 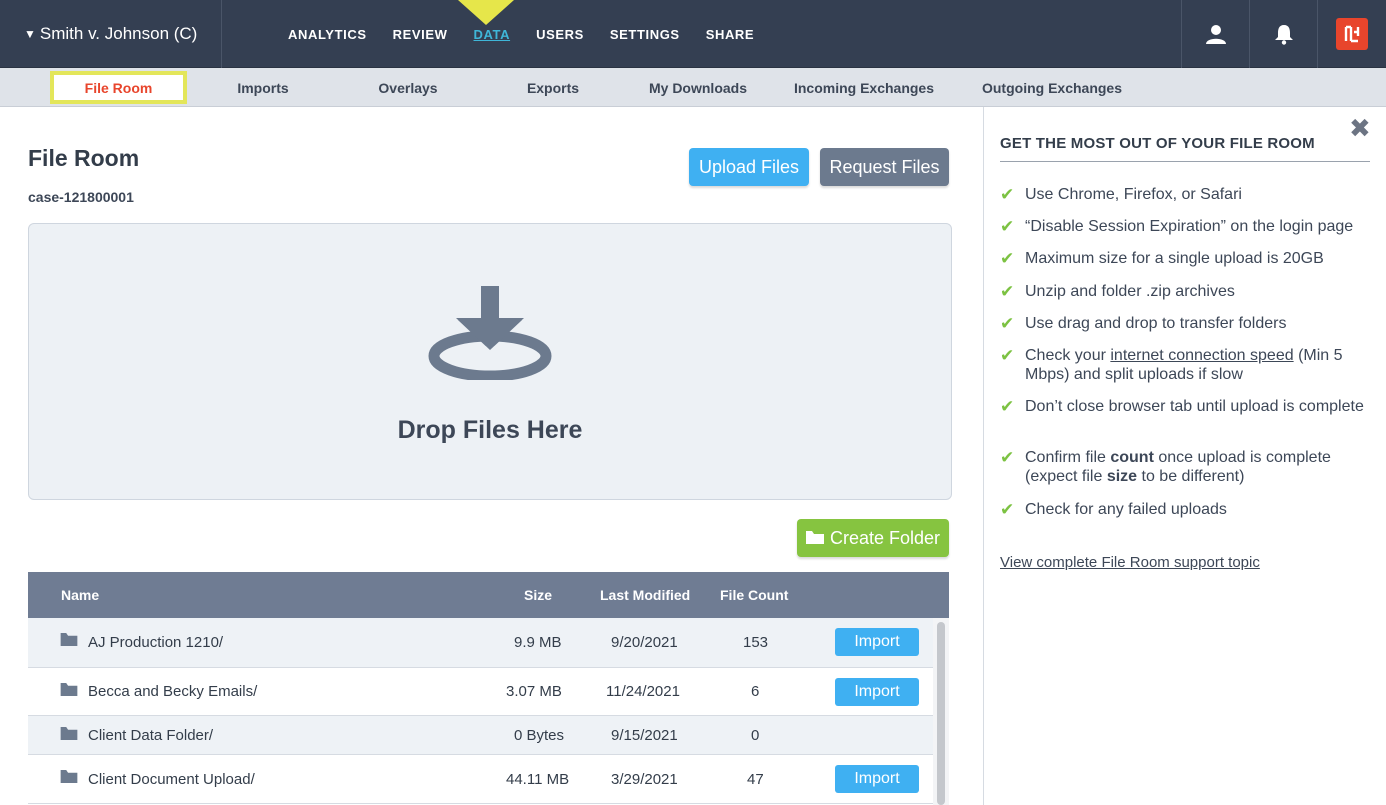 What do you see at coordinates (645, 595) in the screenshot?
I see `column-last-modified: Last Modified` at bounding box center [645, 595].